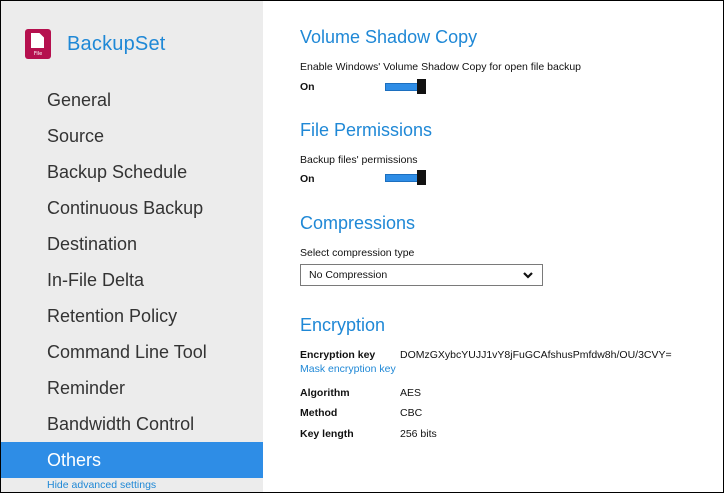  I want to click on vss-toggle, so click(405, 86).